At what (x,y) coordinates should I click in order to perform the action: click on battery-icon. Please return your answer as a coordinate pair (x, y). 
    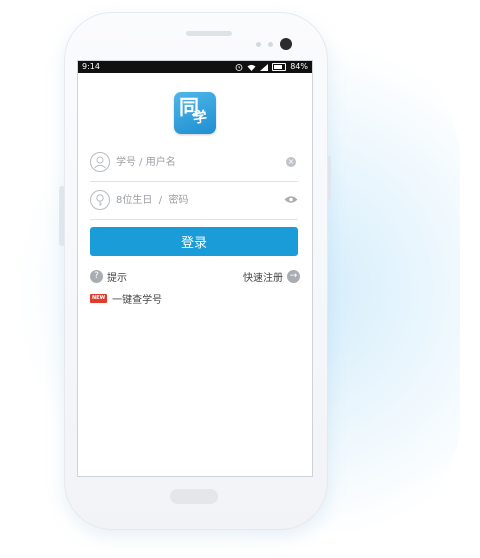
    Looking at the image, I should click on (279, 67).